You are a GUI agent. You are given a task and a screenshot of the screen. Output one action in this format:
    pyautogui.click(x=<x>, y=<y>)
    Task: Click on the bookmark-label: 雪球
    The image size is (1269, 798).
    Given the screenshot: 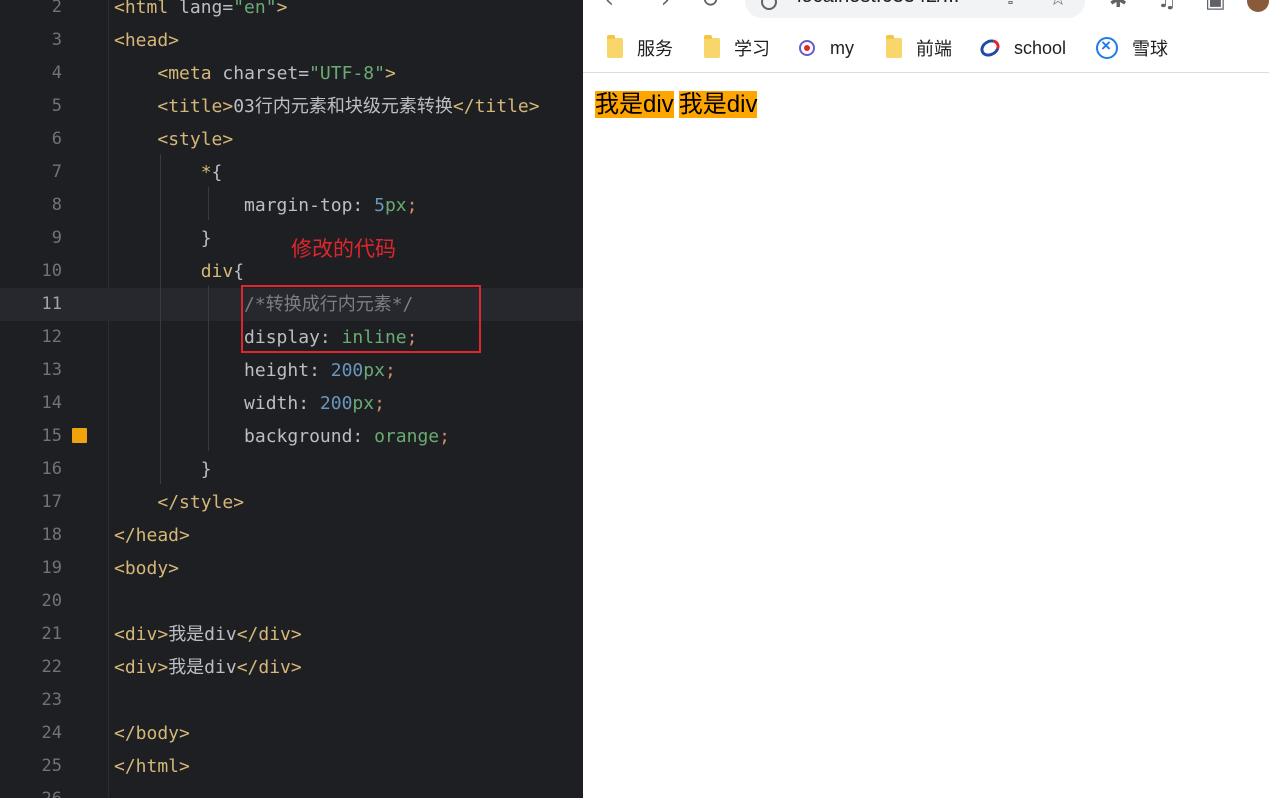 What is the action you would take?
    pyautogui.click(x=1150, y=49)
    